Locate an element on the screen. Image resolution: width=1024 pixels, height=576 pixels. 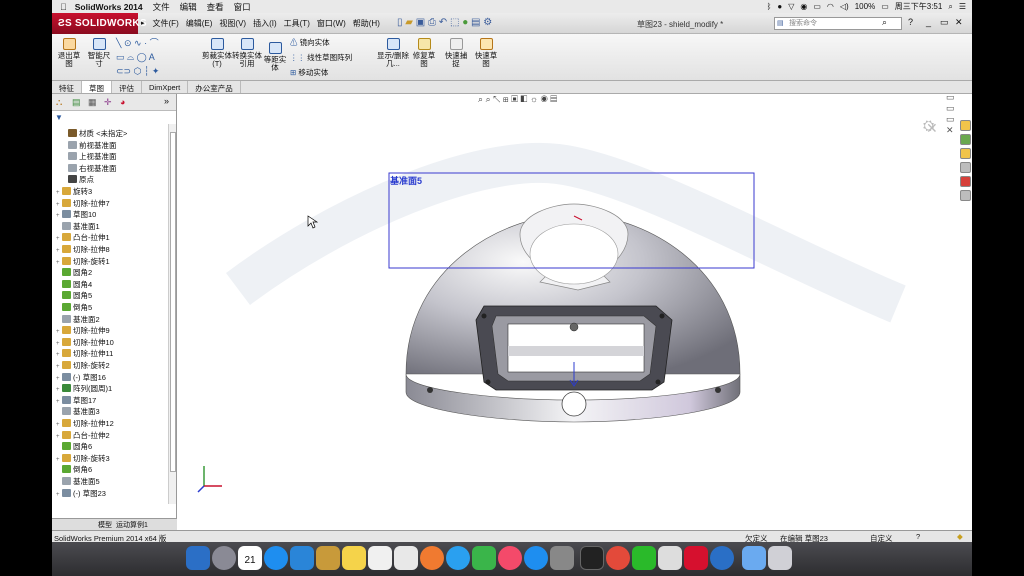
rapid-snap-button: 快速捕捉 is located at coordinates (456, 53).